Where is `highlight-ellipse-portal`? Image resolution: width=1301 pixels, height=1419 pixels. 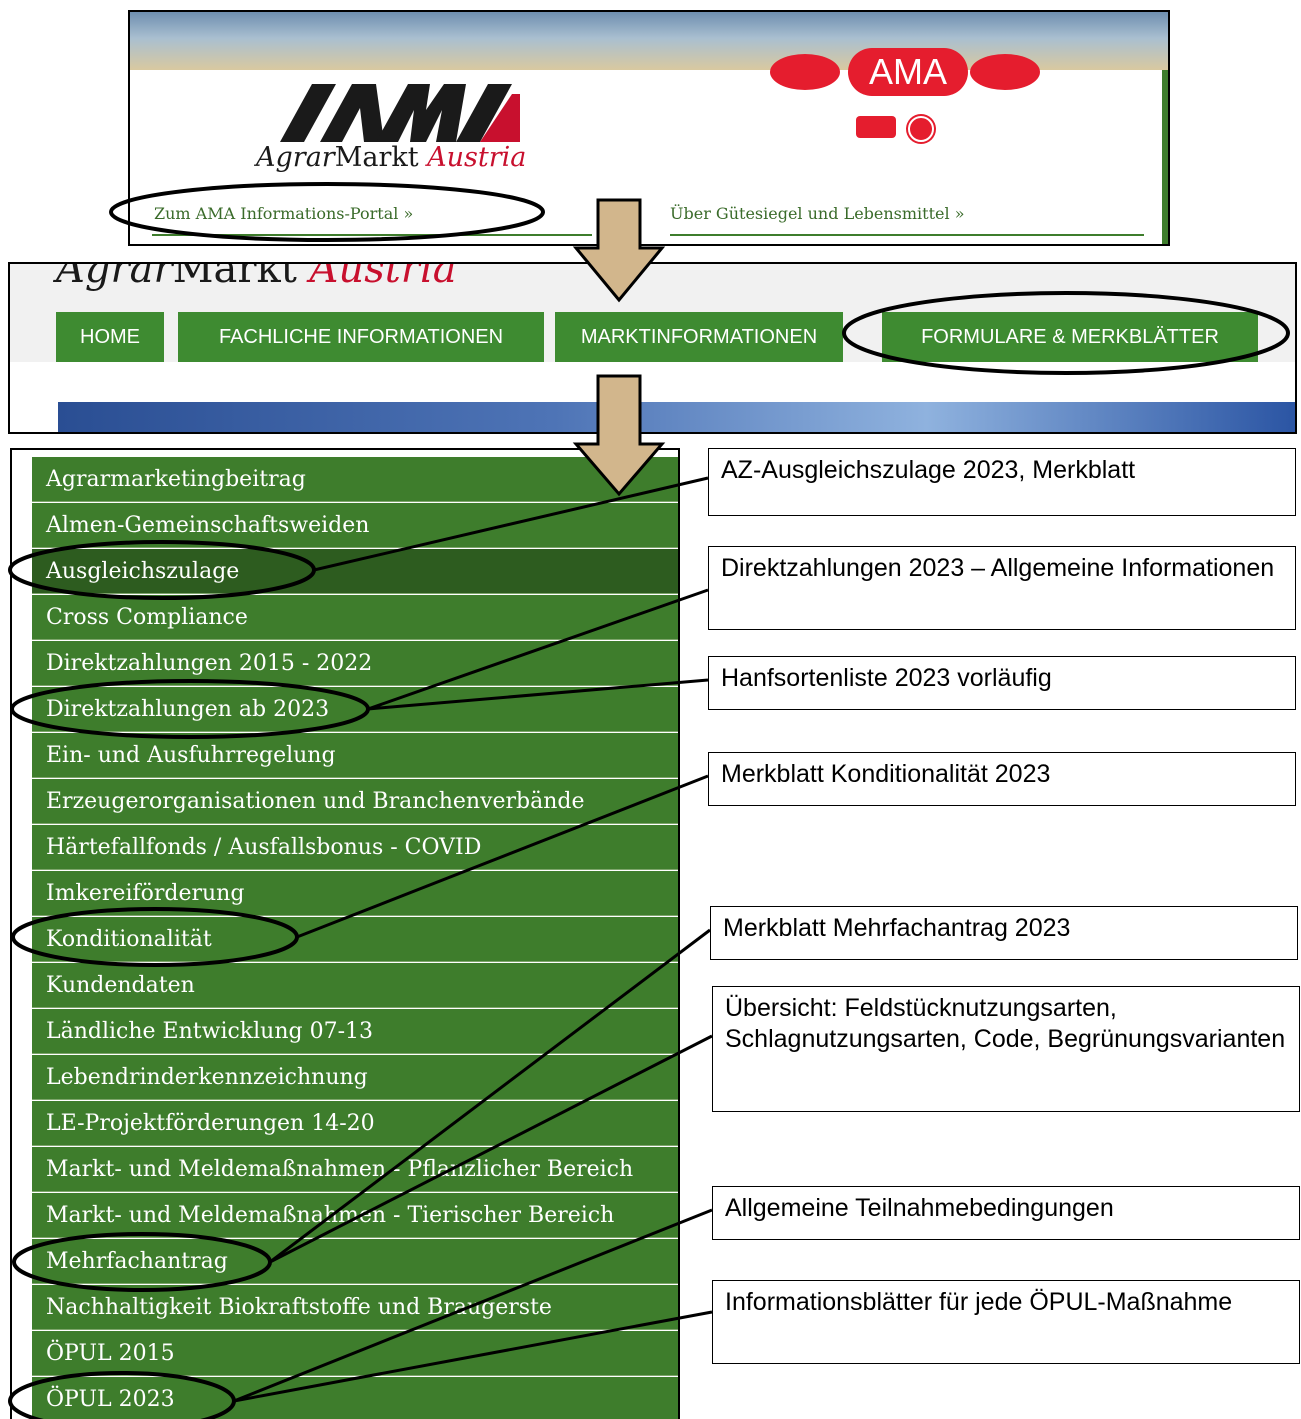 highlight-ellipse-portal is located at coordinates (327, 212).